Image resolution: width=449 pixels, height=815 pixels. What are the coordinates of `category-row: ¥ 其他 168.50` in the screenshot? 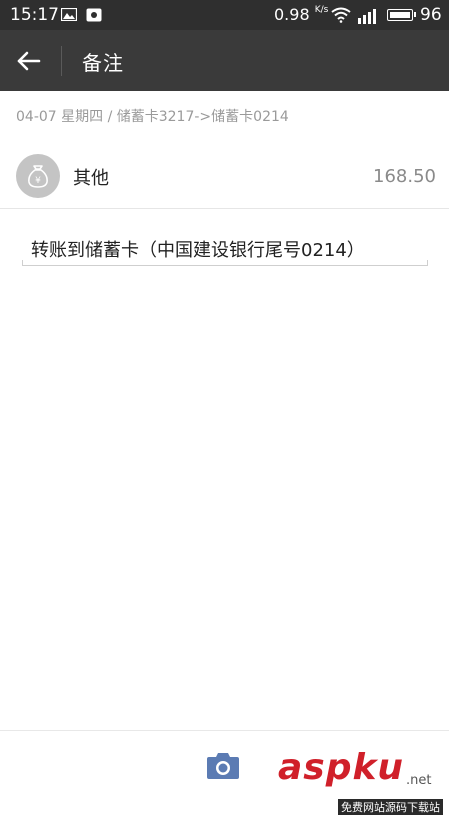 It's located at (224, 175).